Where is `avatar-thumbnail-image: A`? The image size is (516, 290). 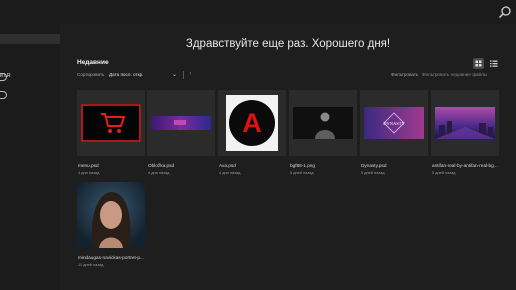
avatar-thumbnail-image: A is located at coordinates (252, 123).